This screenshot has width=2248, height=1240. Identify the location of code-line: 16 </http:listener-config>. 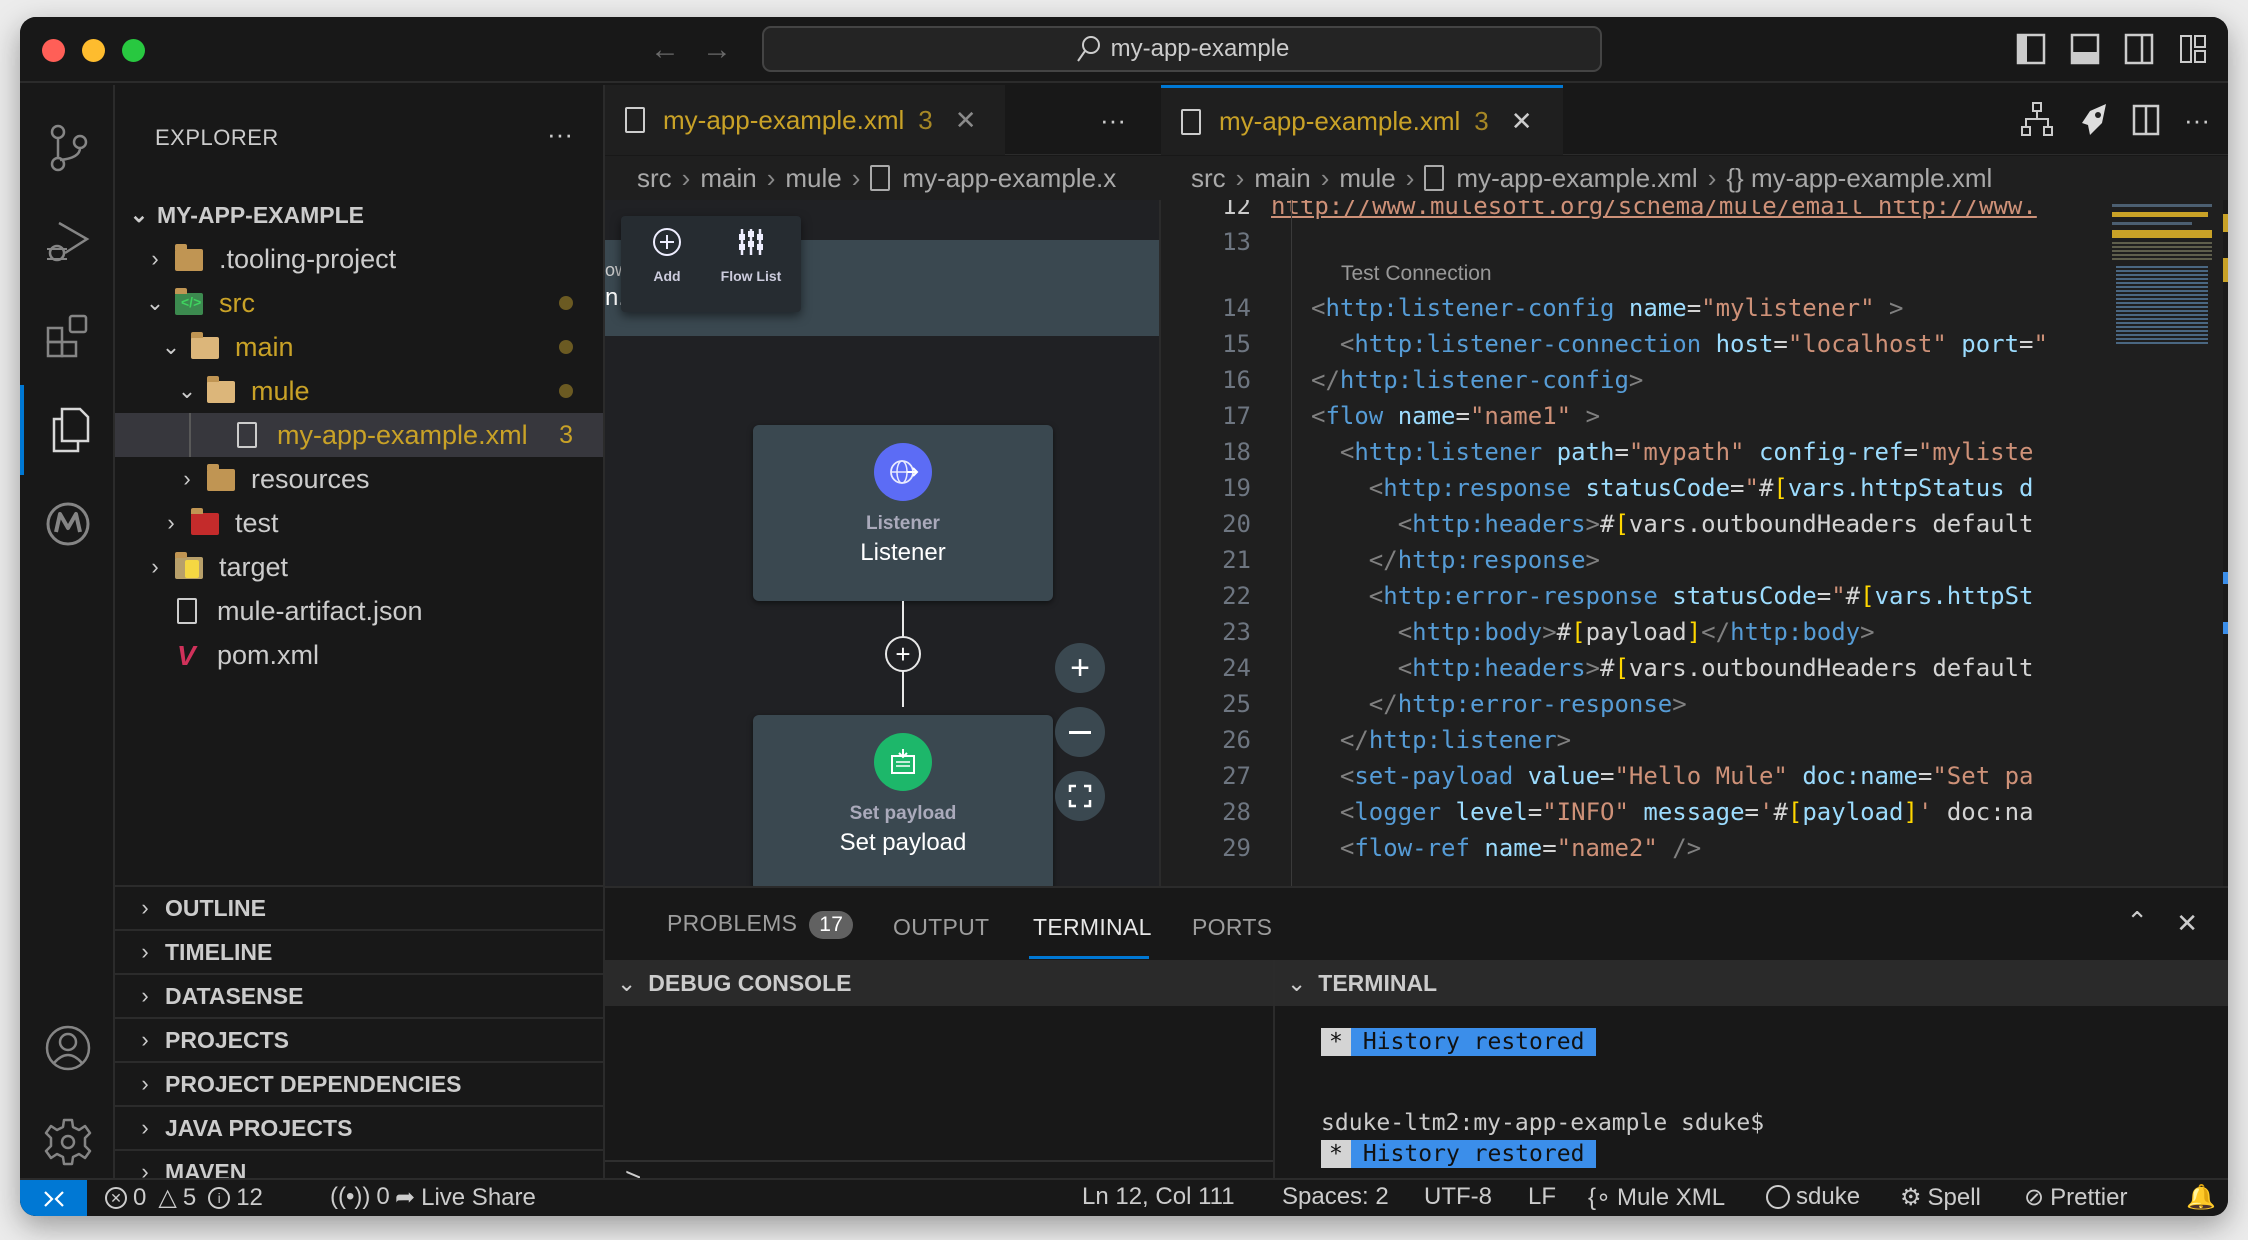
(1611, 380).